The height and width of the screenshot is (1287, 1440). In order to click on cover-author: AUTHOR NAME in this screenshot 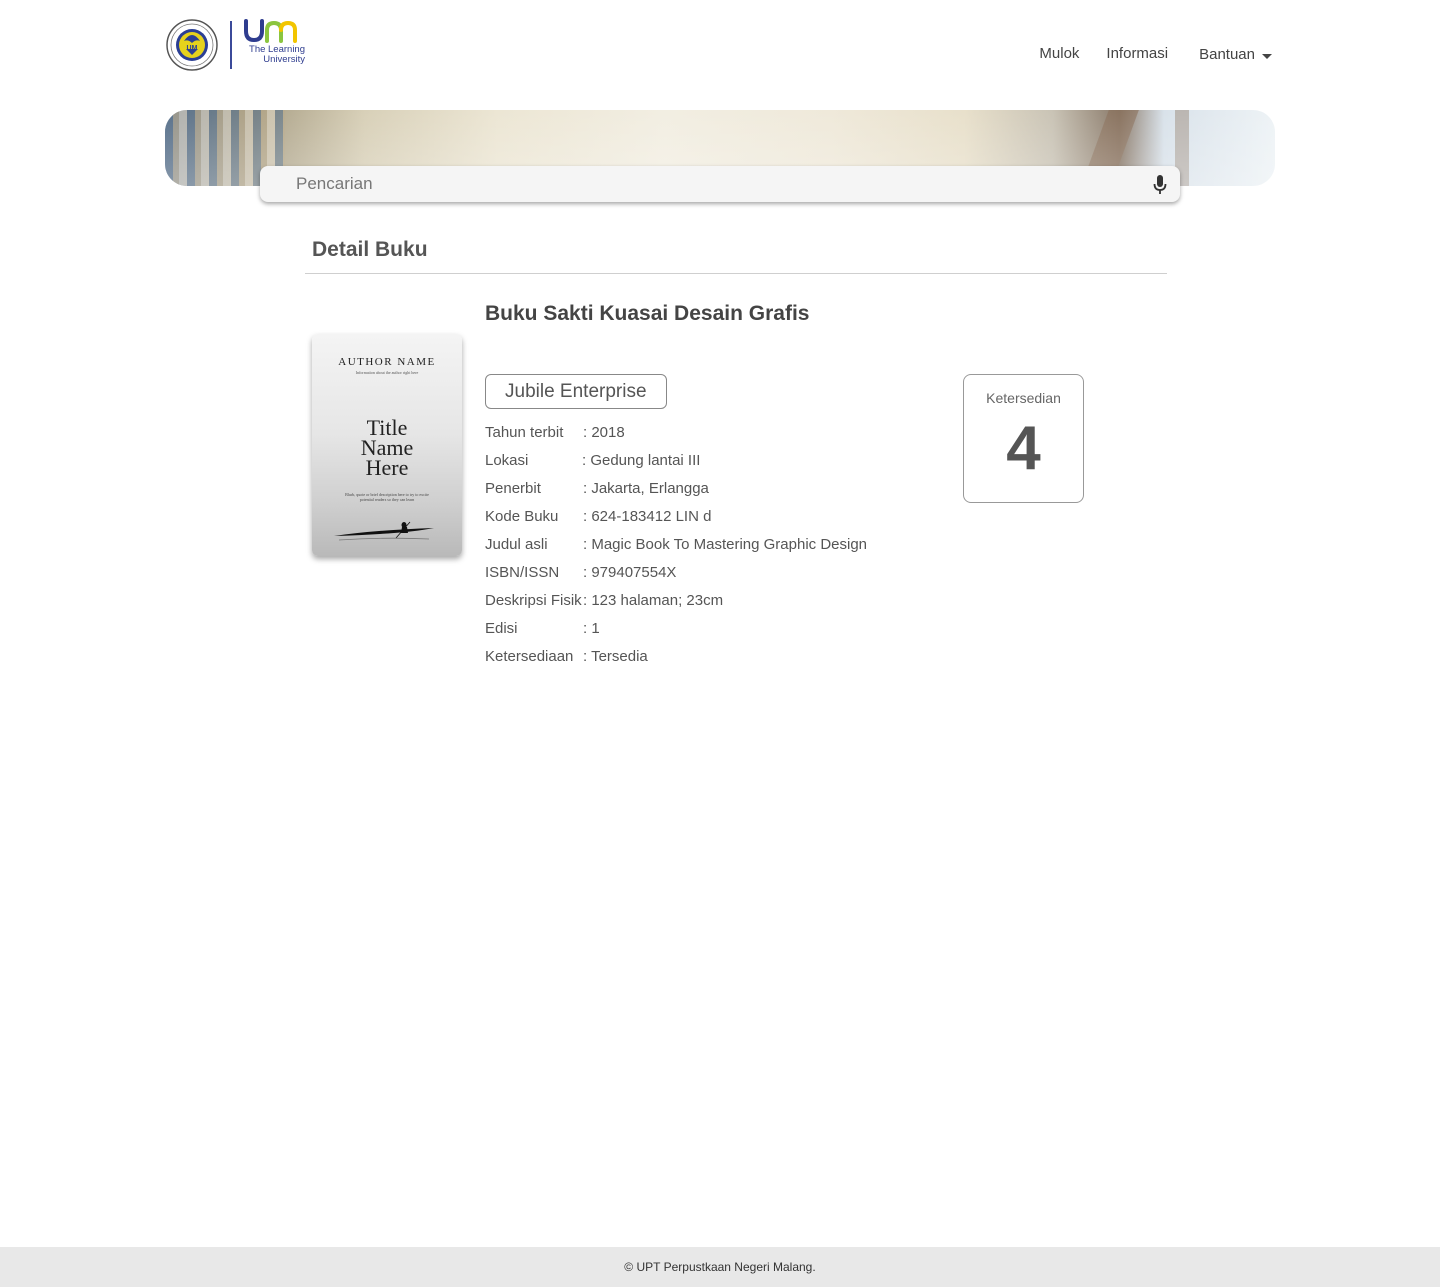, I will do `click(387, 362)`.